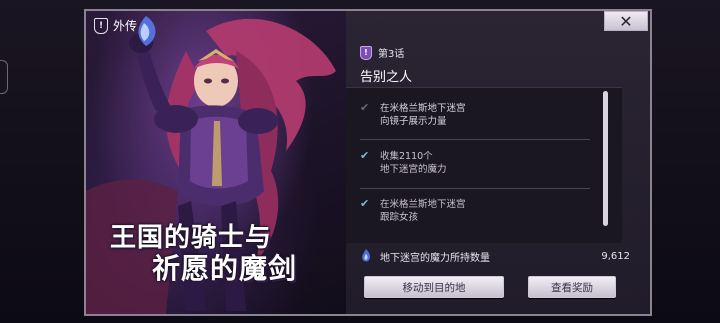 This screenshot has width=720, height=323. What do you see at coordinates (101, 25) in the screenshot?
I see `shield-badge-icon: !` at bounding box center [101, 25].